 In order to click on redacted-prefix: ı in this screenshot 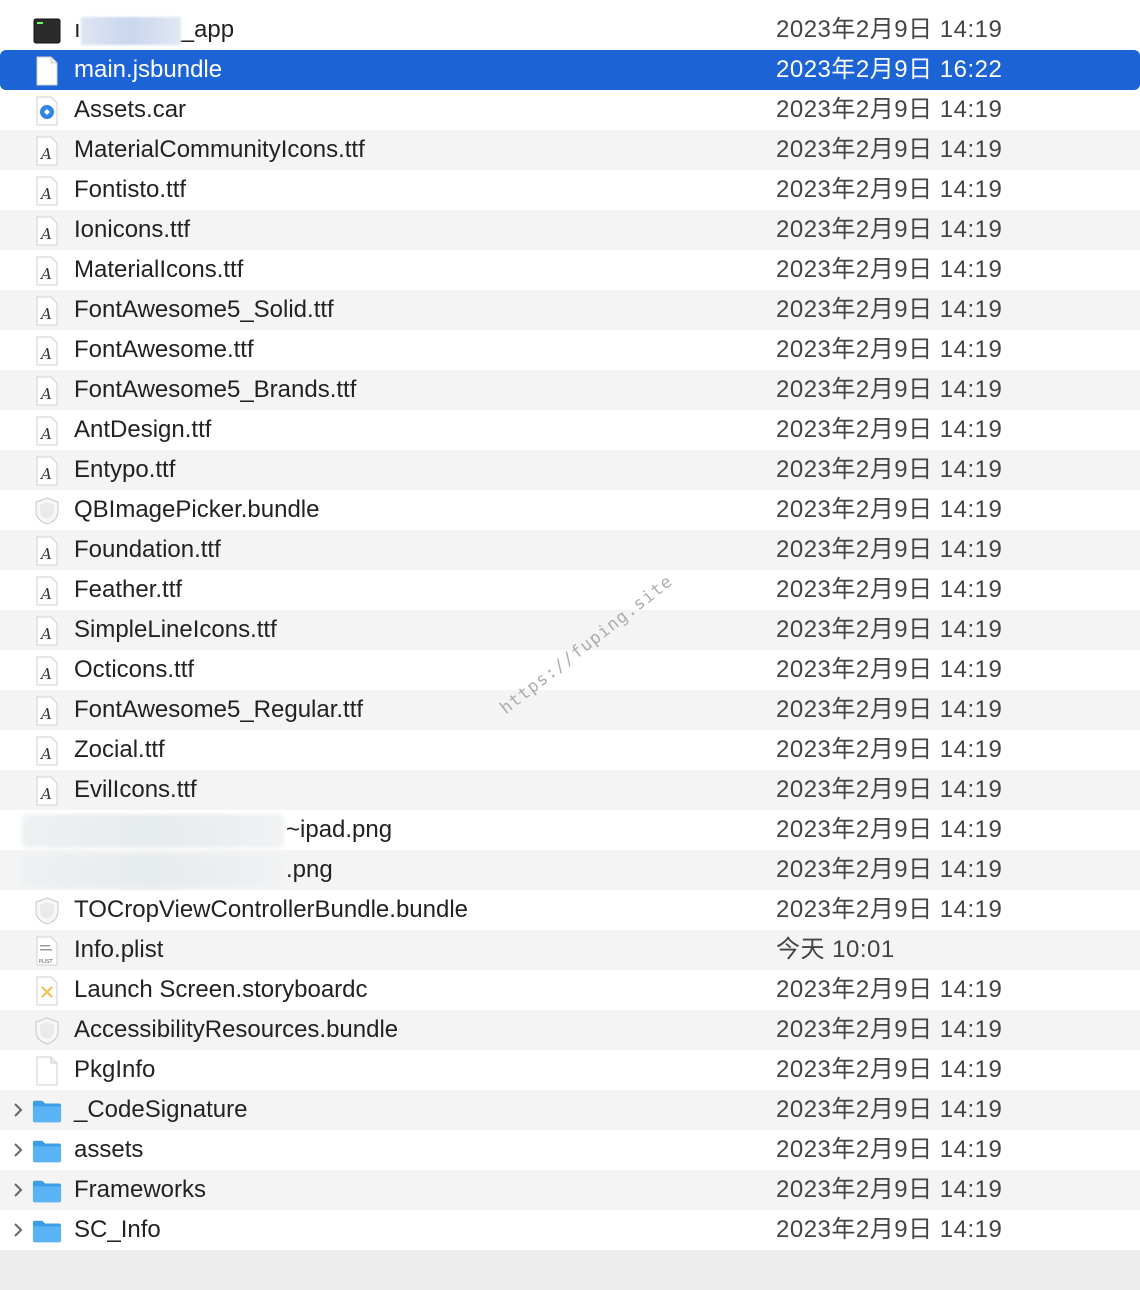, I will do `click(77, 29)`.